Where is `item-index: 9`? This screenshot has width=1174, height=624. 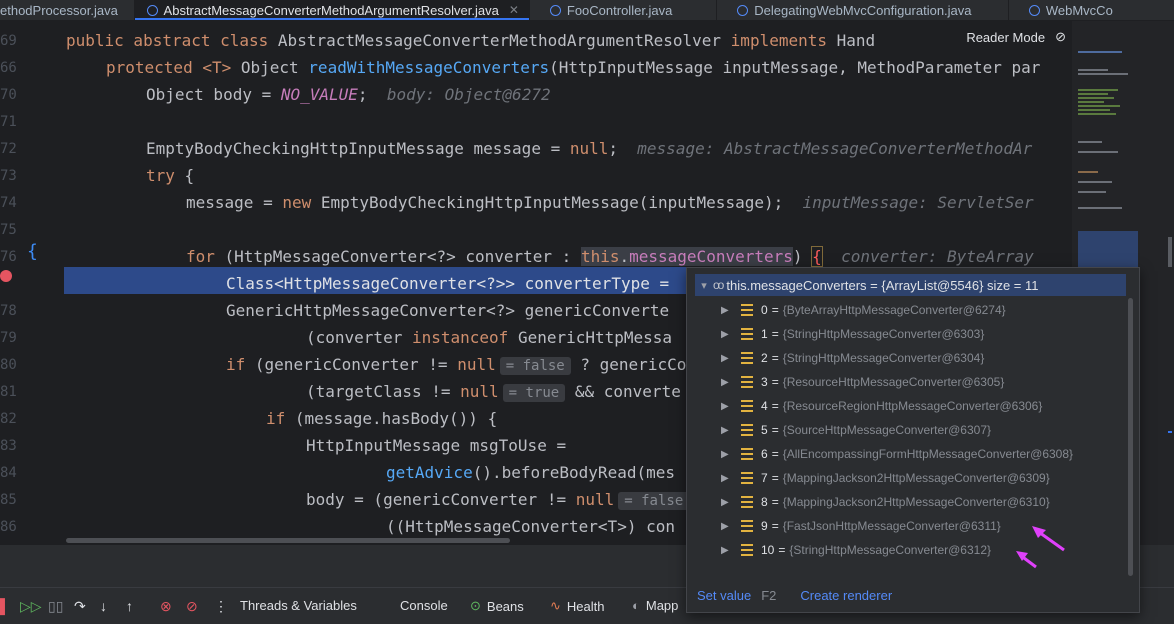 item-index: 9 is located at coordinates (764, 526).